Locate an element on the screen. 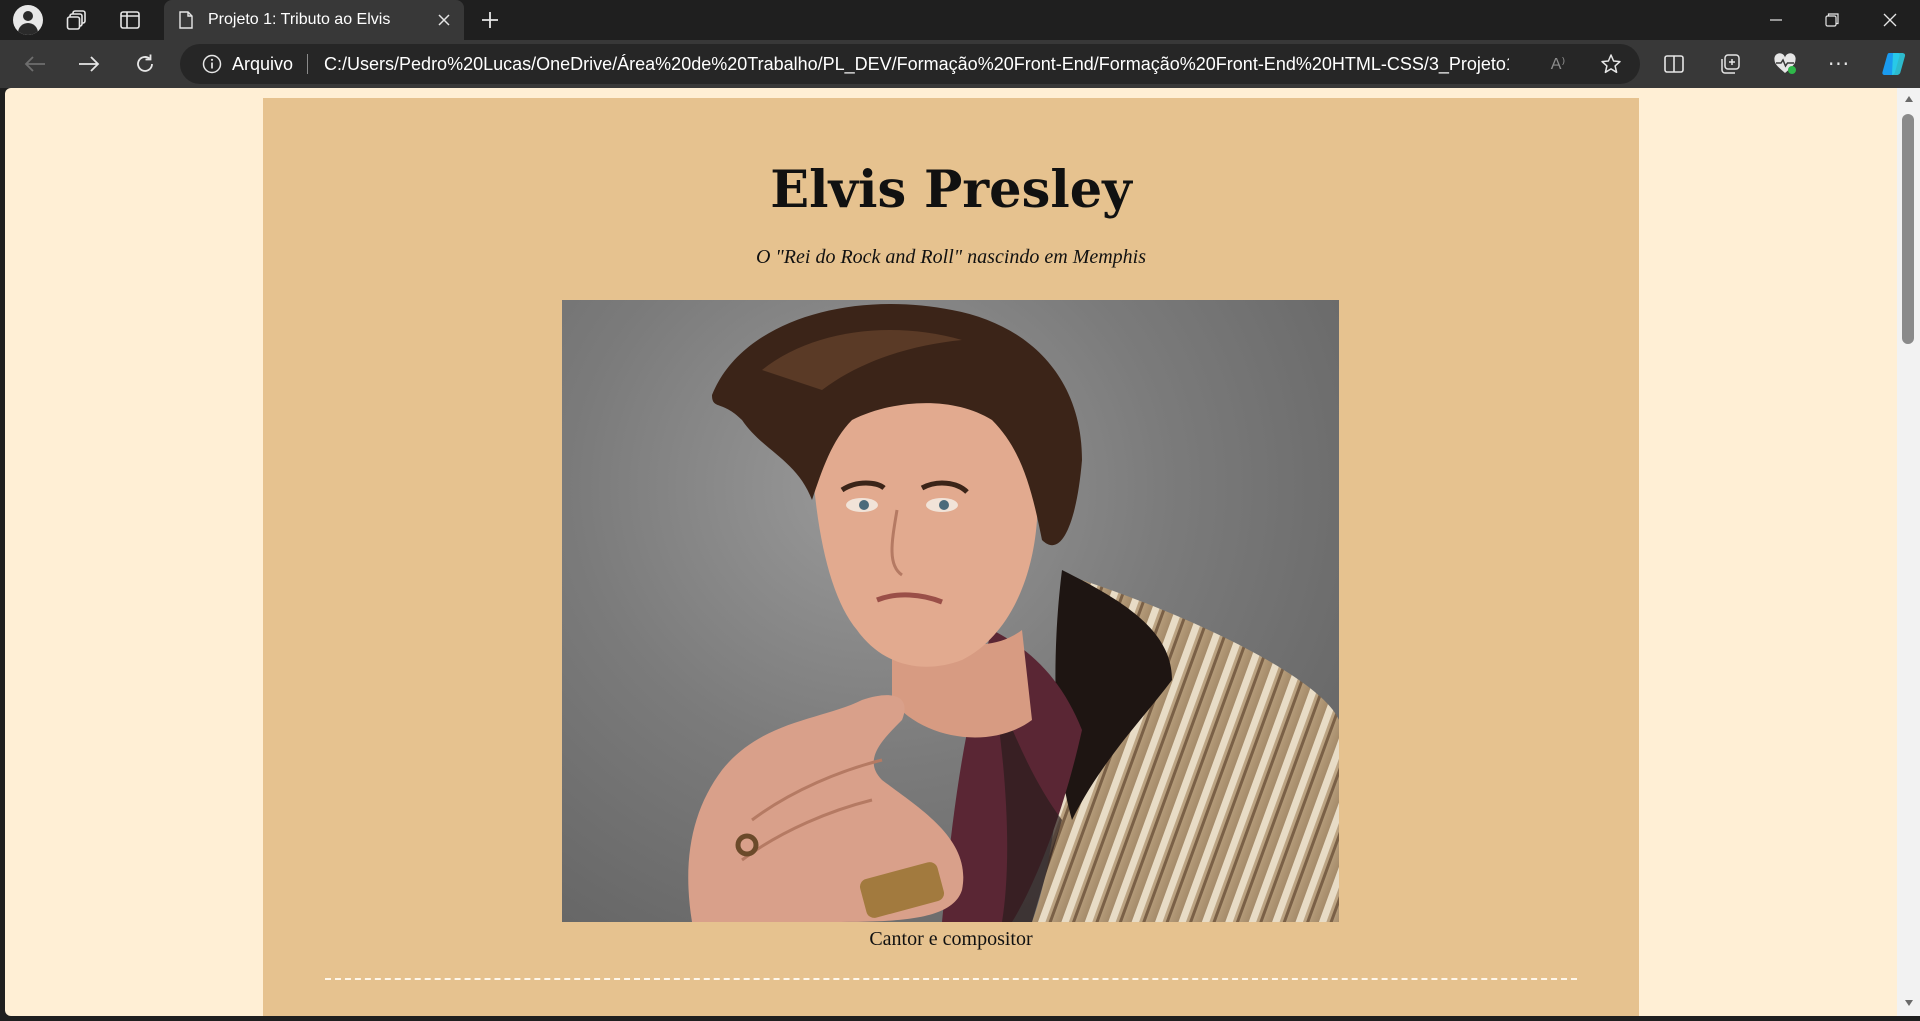 This screenshot has height=1021, width=1920. vertical-scrollbar is located at coordinates (1908, 552).